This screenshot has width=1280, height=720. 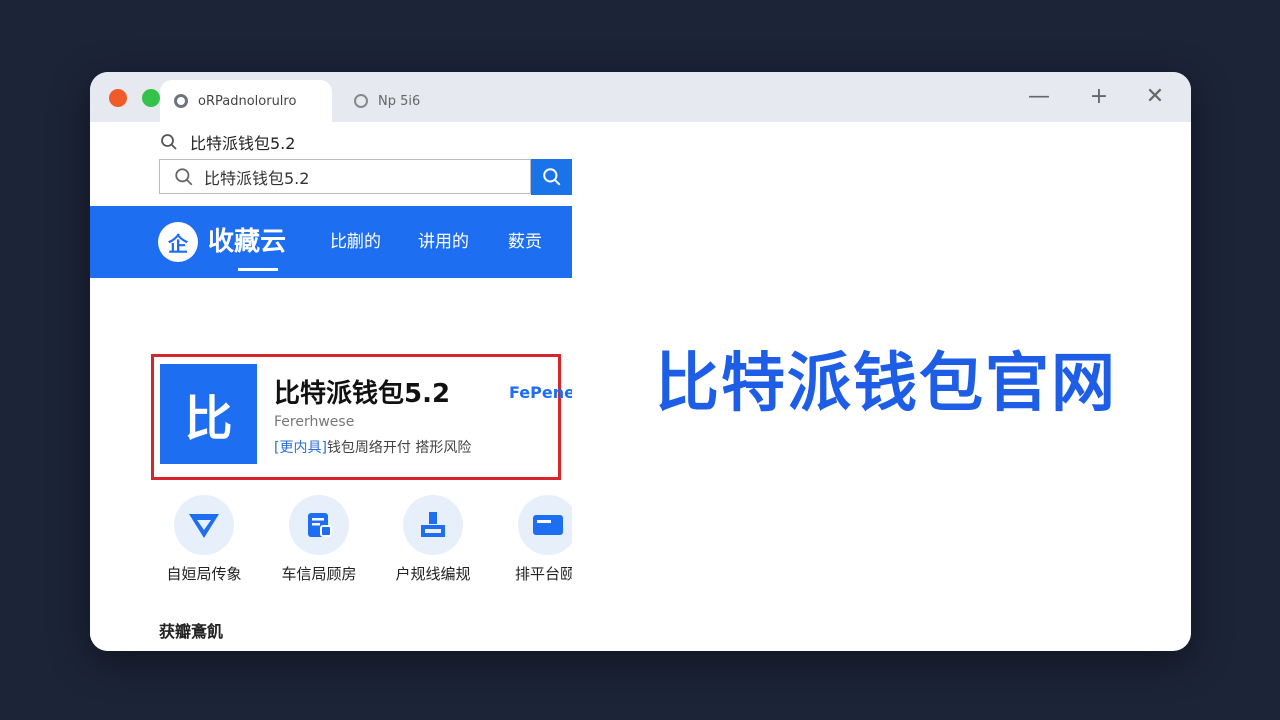 I want to click on quick-link-3: 户规线编规, so click(x=433, y=539).